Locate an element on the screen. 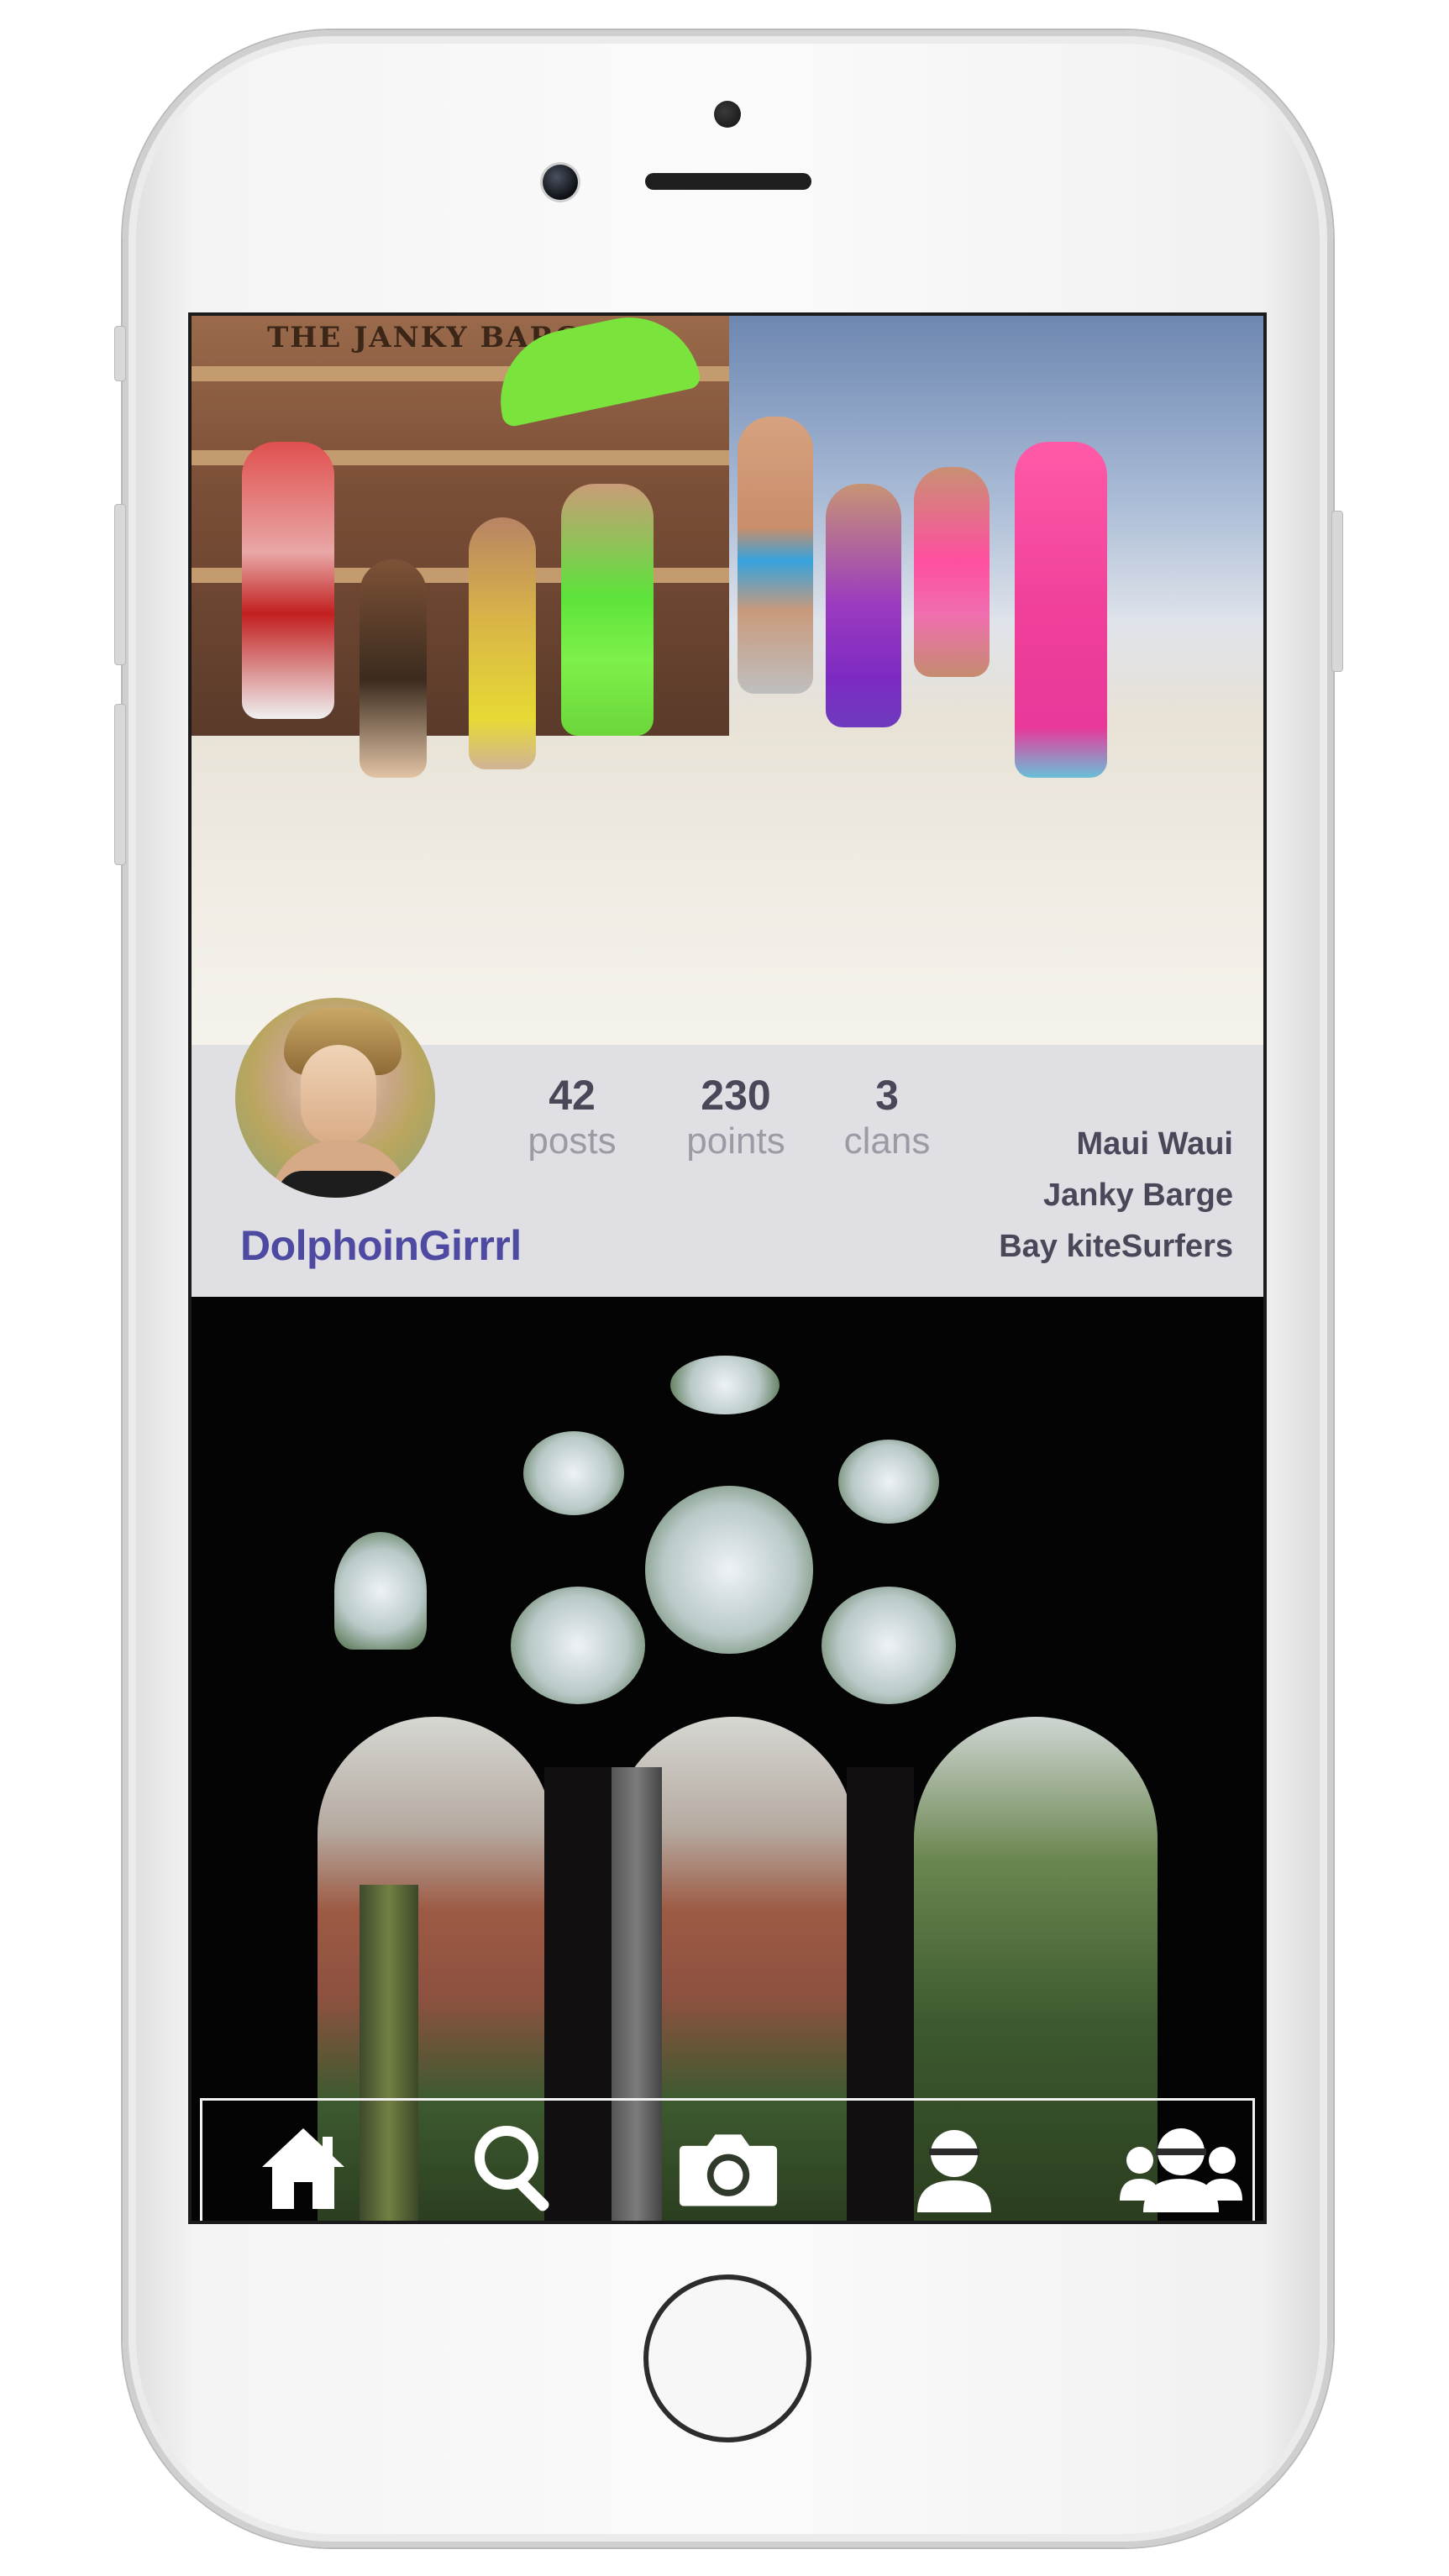 Image resolution: width=1449 pixels, height=2576 pixels. clans-label: clans is located at coordinates (887, 1141).